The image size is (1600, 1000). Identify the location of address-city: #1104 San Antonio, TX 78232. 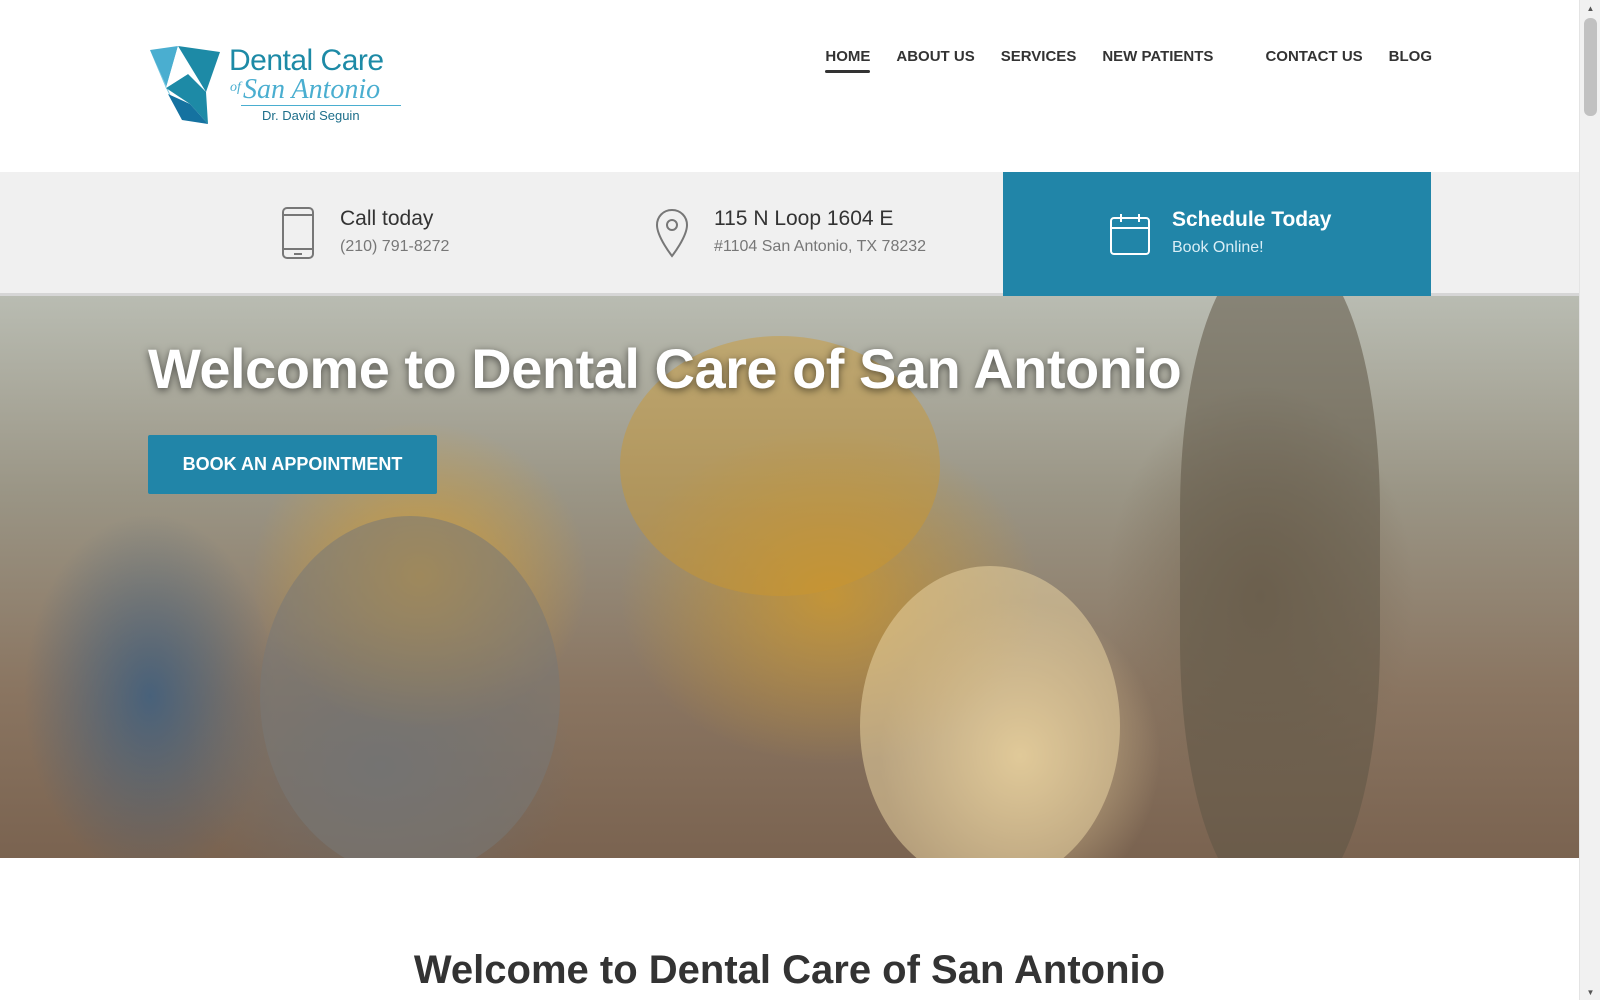
(820, 246).